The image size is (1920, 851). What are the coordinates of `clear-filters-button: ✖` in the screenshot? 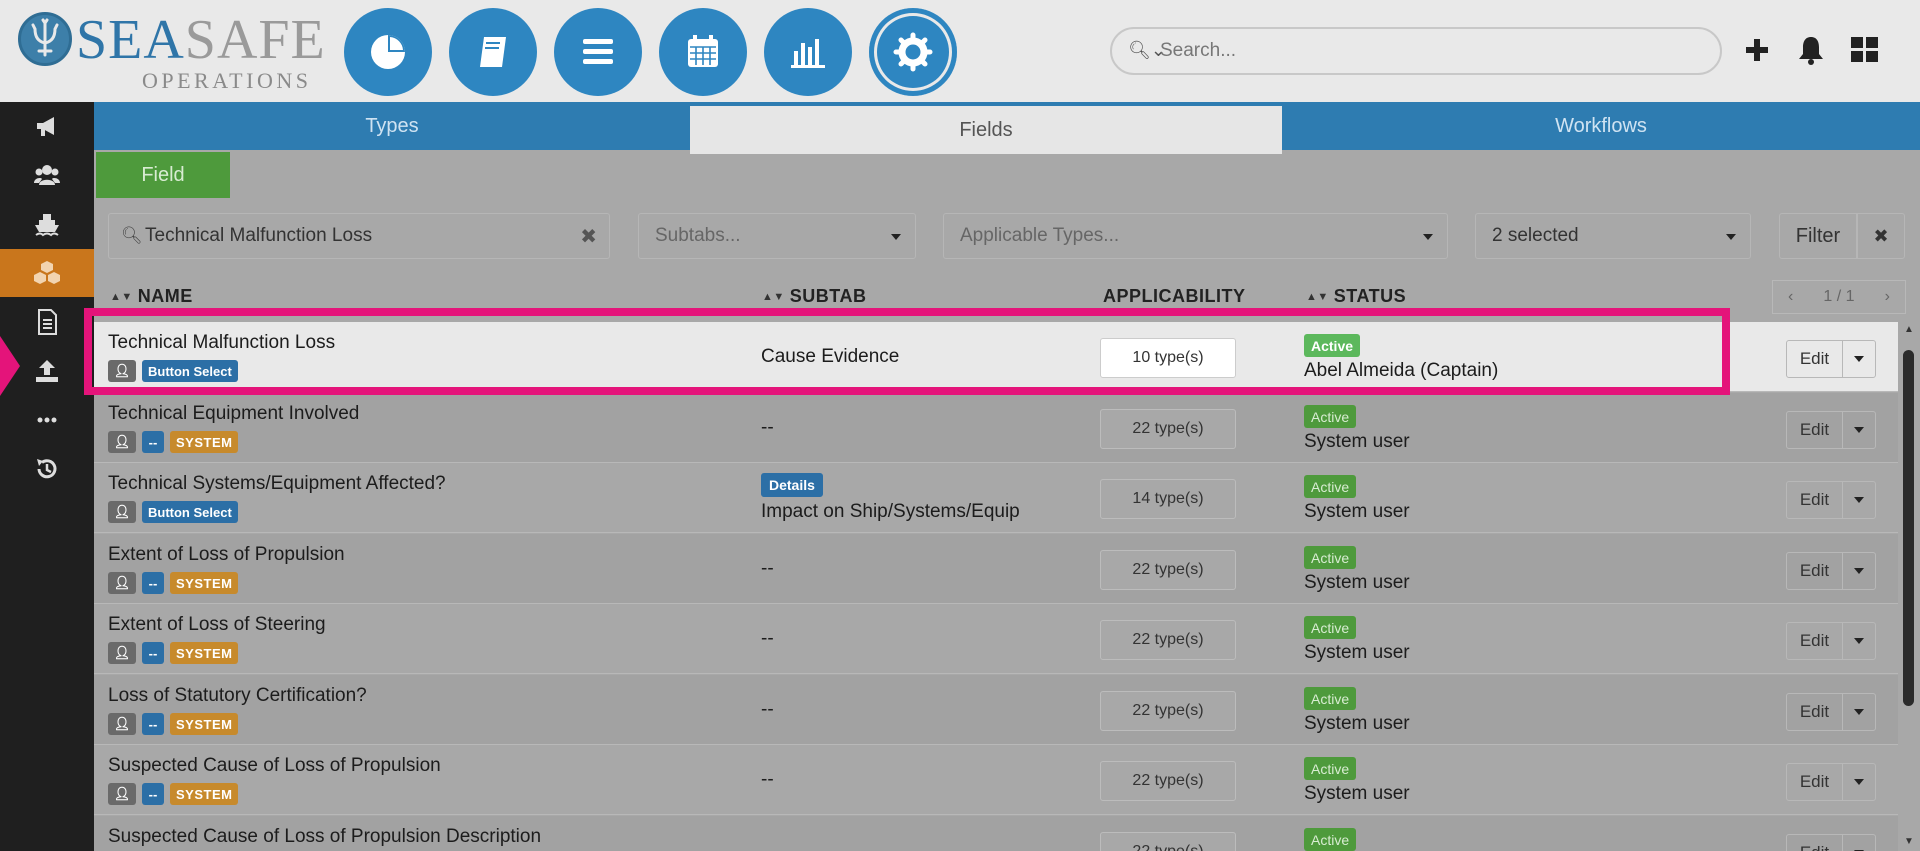 It's located at (1881, 236).